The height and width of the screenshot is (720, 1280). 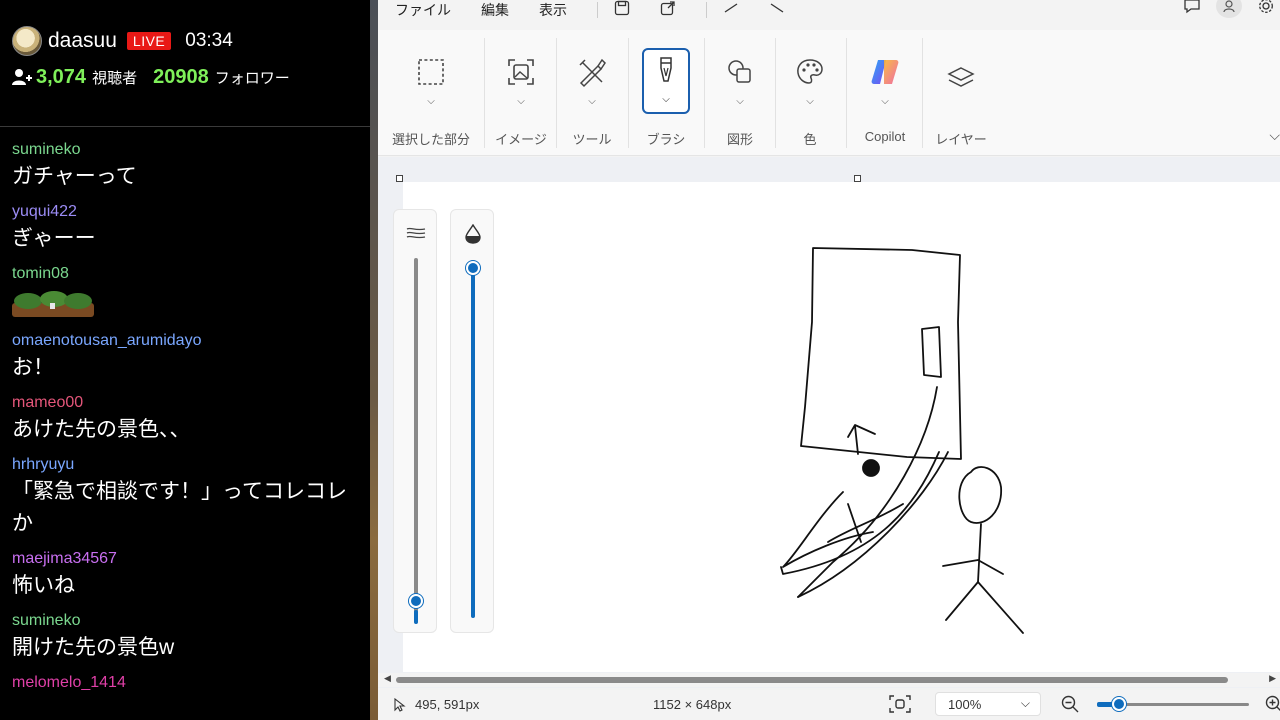 I want to click on scroll-left-icon: ◀, so click(x=387, y=678).